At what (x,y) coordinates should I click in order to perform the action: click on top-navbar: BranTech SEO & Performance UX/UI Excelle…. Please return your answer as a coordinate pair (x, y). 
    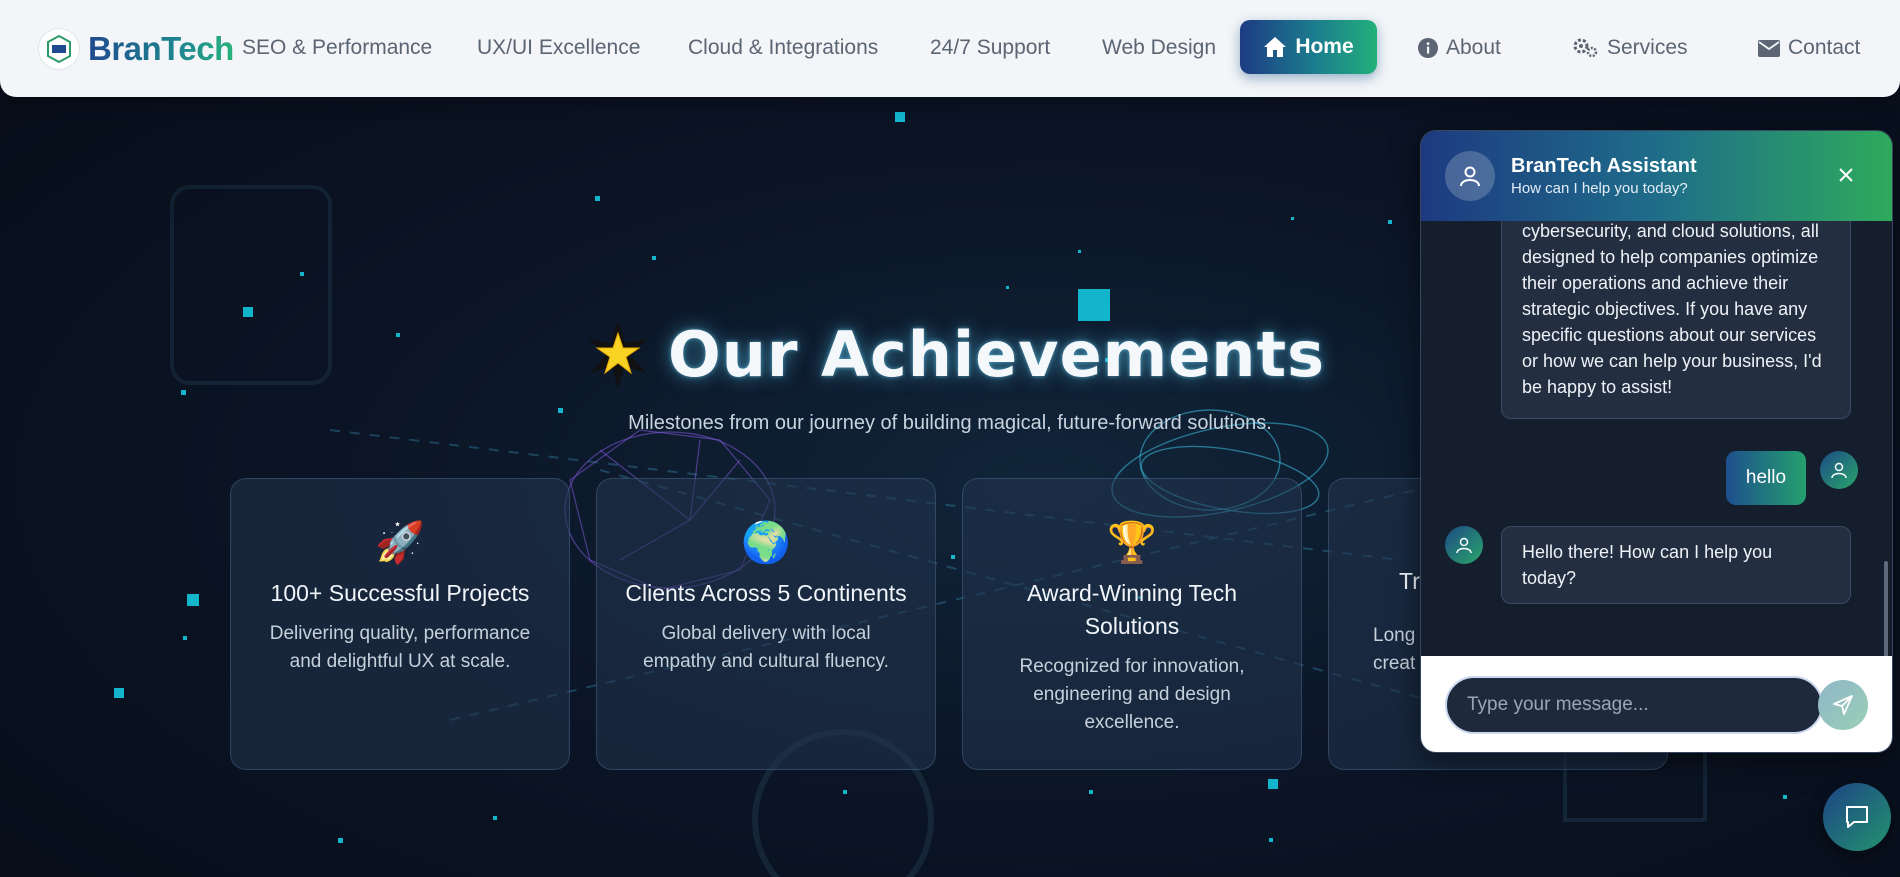
    Looking at the image, I should click on (950, 48).